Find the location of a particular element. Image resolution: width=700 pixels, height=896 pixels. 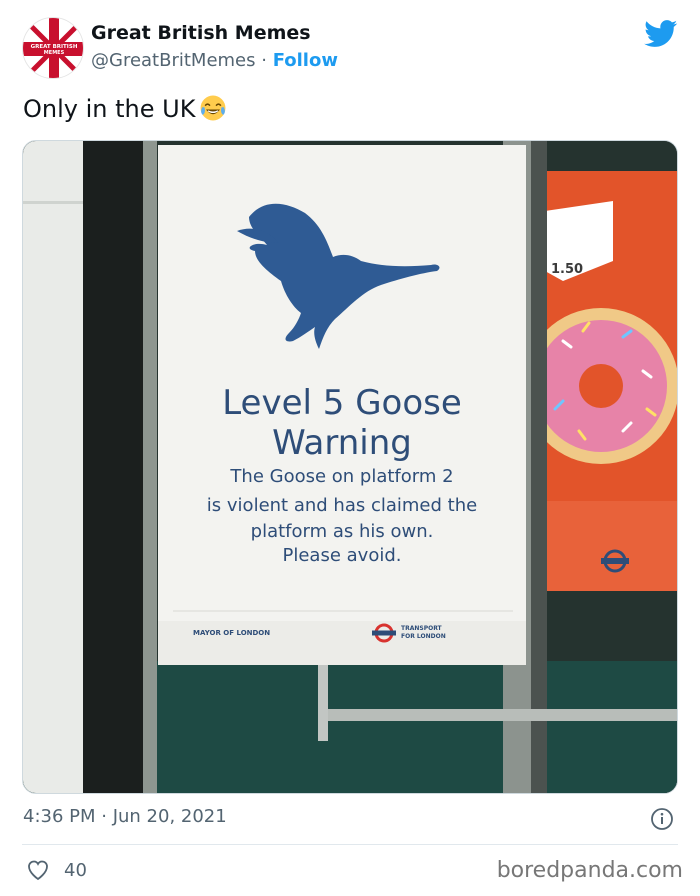

account-handle: @GreatBritMemes is located at coordinates (173, 60).